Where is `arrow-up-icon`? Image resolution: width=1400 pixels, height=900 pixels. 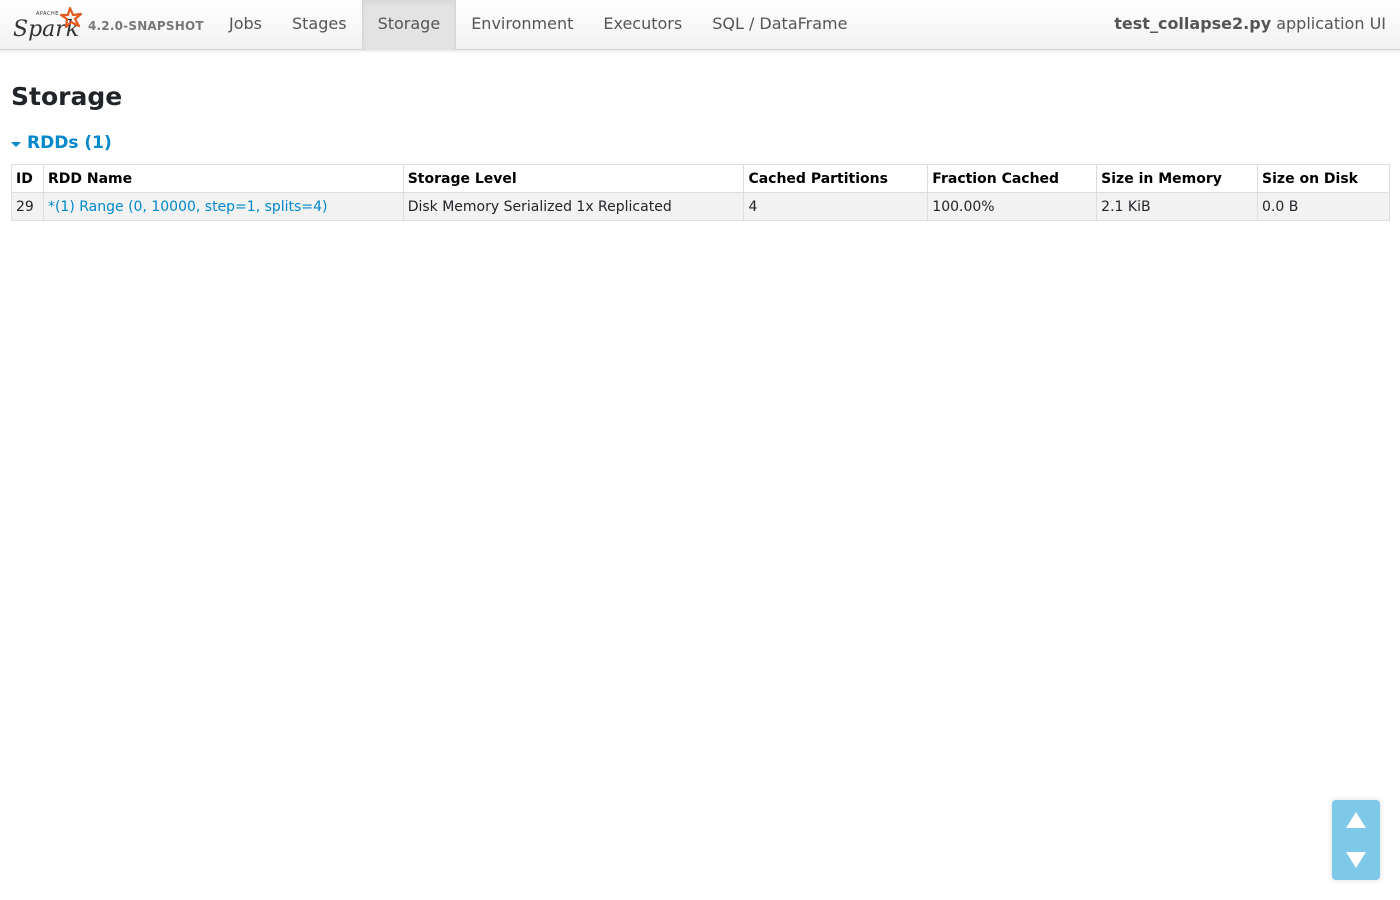 arrow-up-icon is located at coordinates (1356, 820).